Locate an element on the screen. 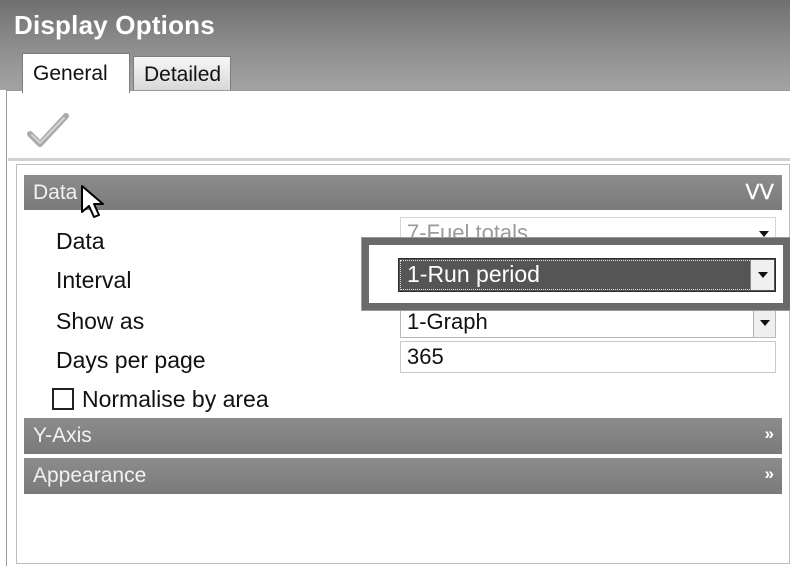 This screenshot has height=570, width=790. apply-button is located at coordinates (50, 132).